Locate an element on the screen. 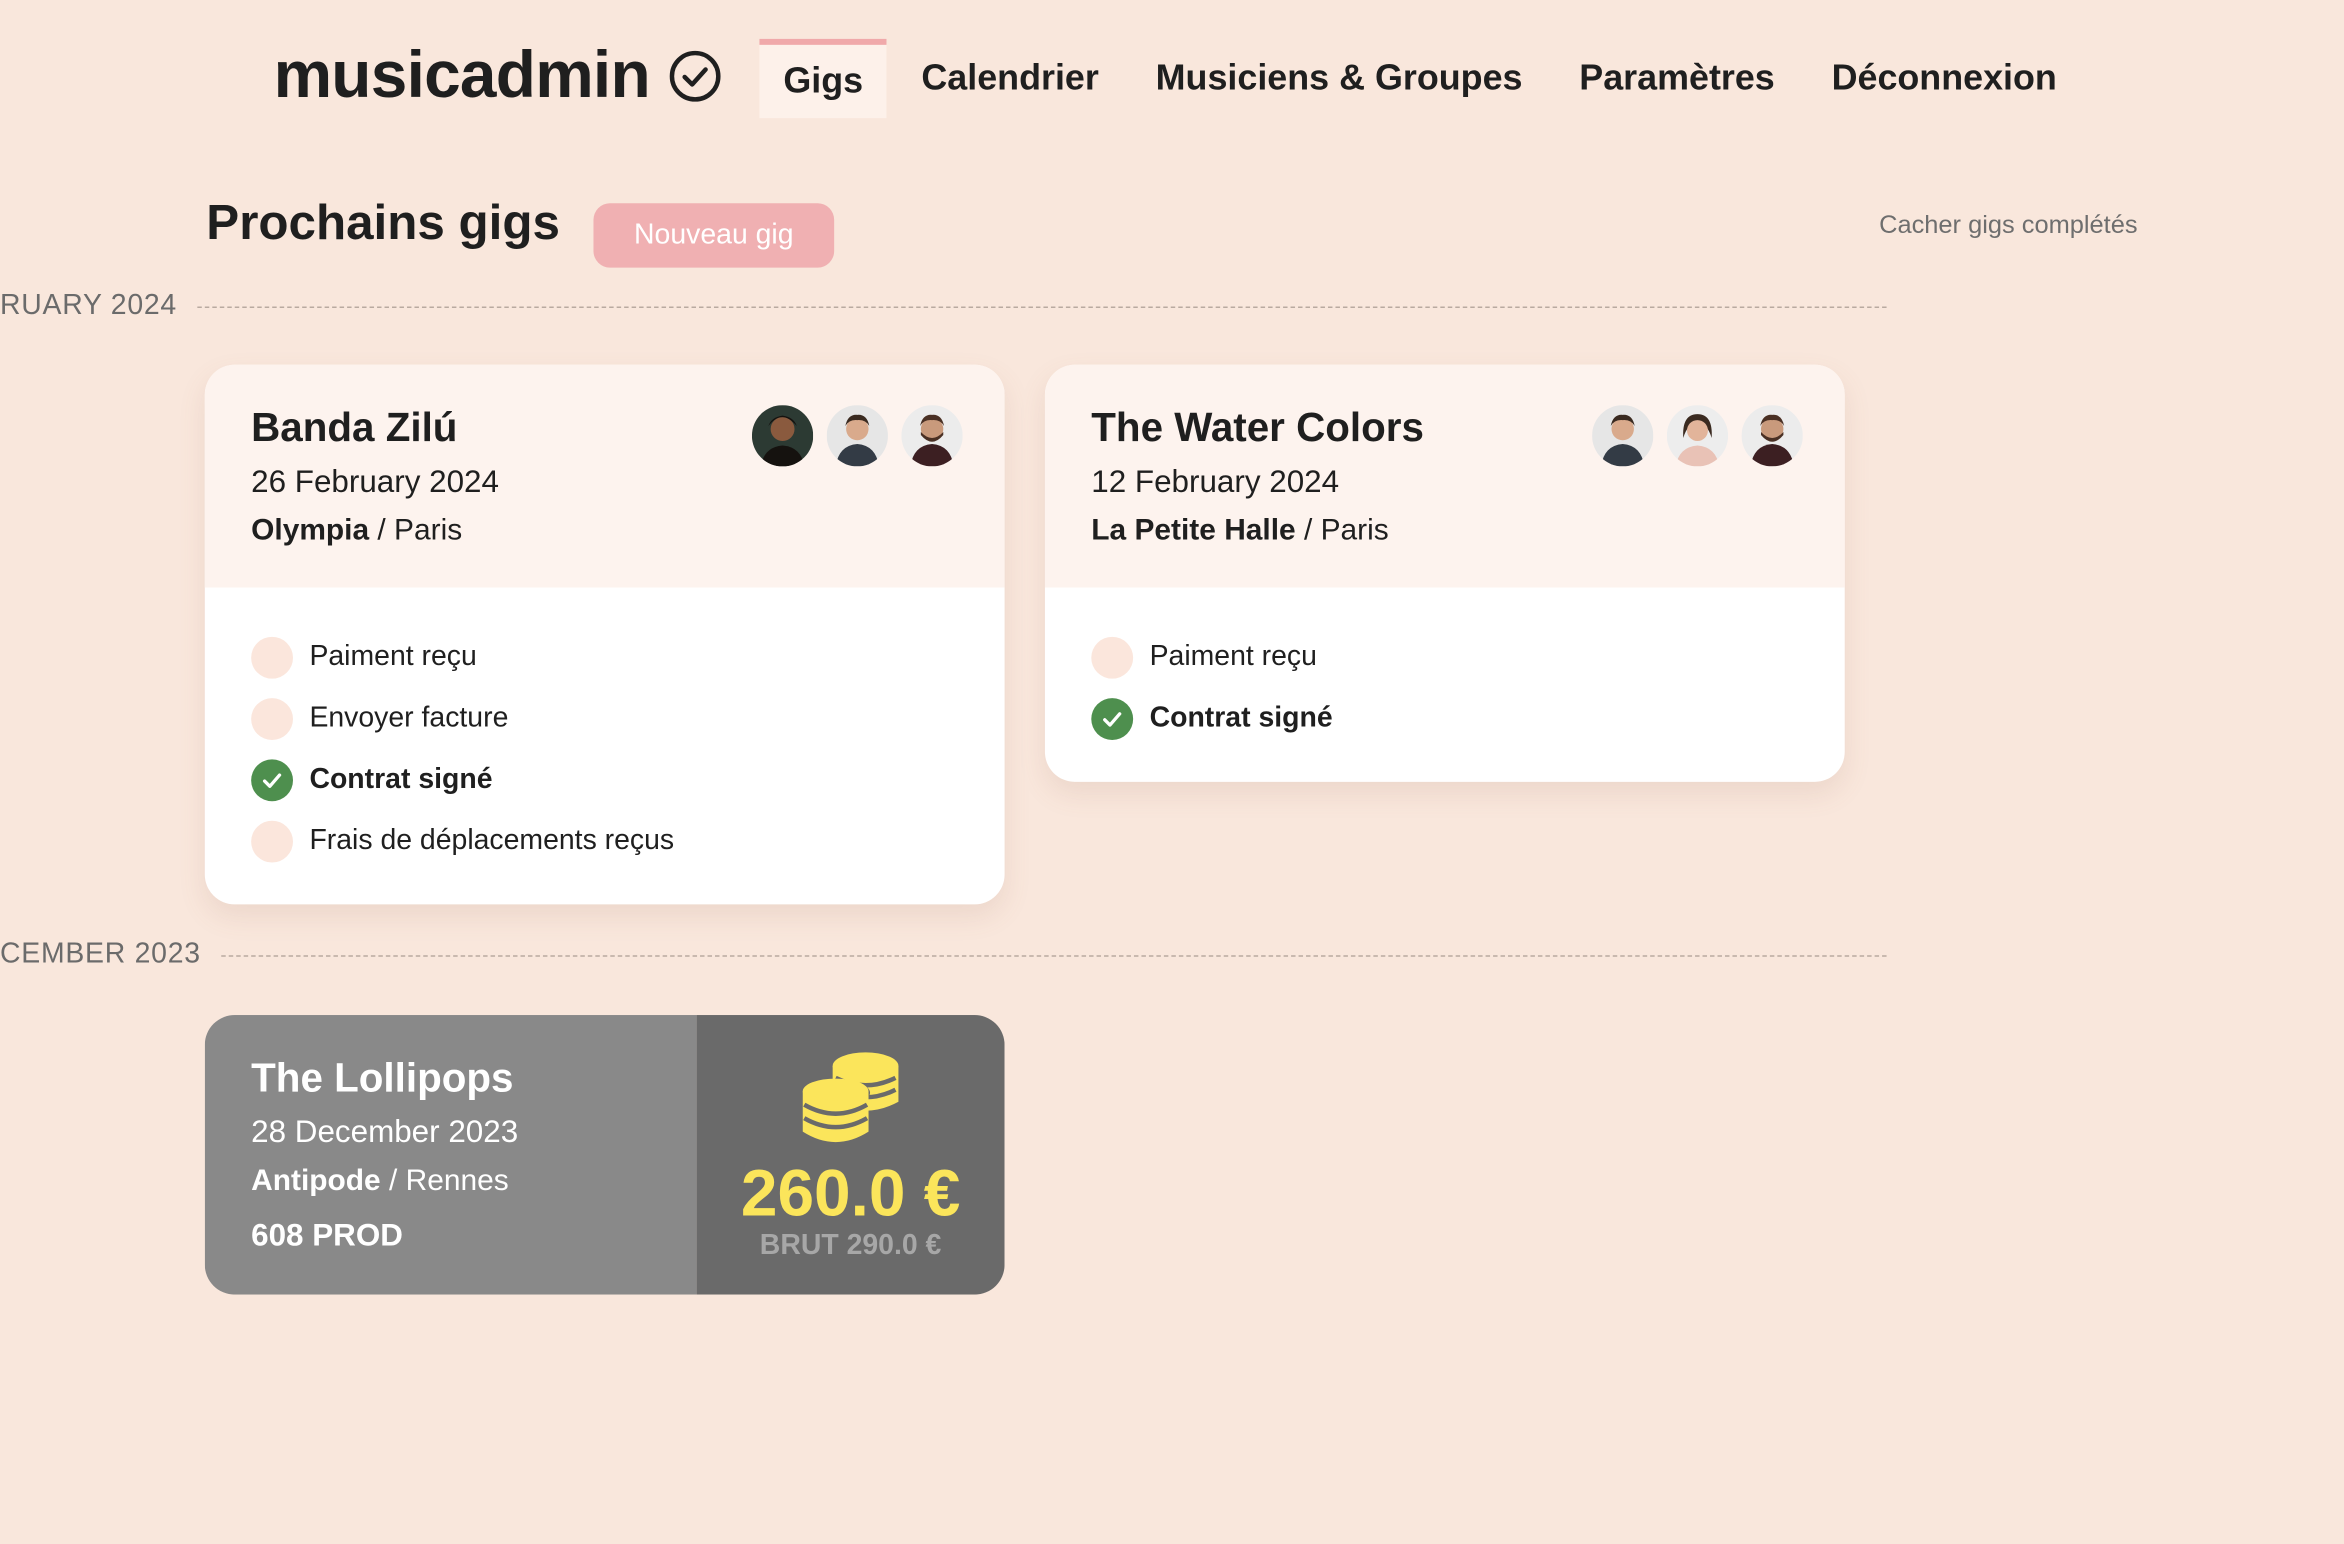 This screenshot has width=2344, height=1544. venue-city: / Rennes is located at coordinates (444, 1181).